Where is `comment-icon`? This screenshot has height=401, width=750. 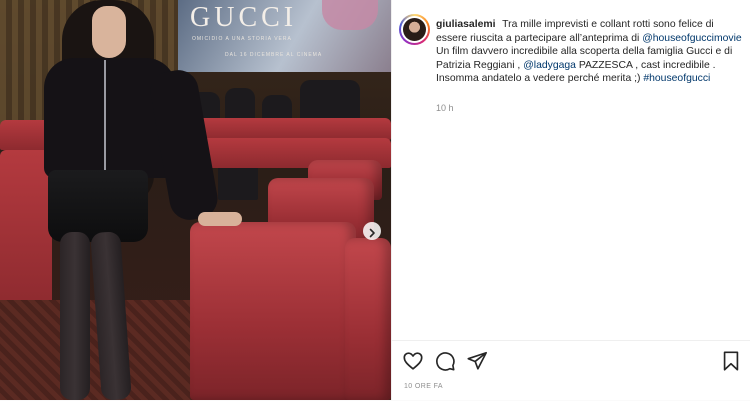 comment-icon is located at coordinates (445, 361).